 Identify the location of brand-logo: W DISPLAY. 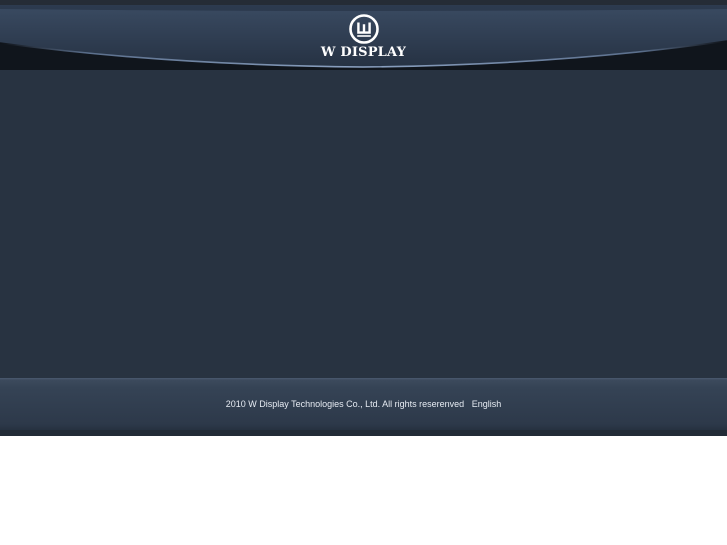
(363, 38).